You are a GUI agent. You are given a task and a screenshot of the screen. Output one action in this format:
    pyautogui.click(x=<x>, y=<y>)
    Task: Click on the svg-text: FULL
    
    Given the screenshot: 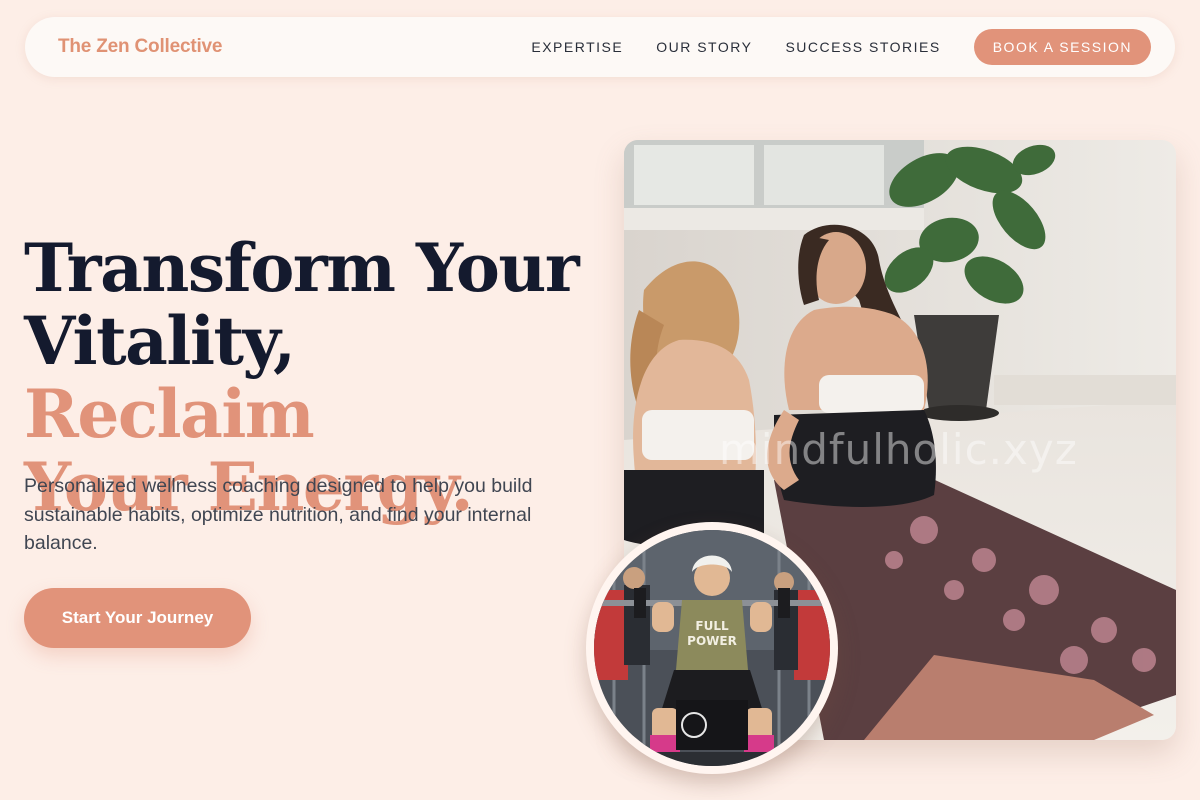 What is the action you would take?
    pyautogui.click(x=712, y=626)
    